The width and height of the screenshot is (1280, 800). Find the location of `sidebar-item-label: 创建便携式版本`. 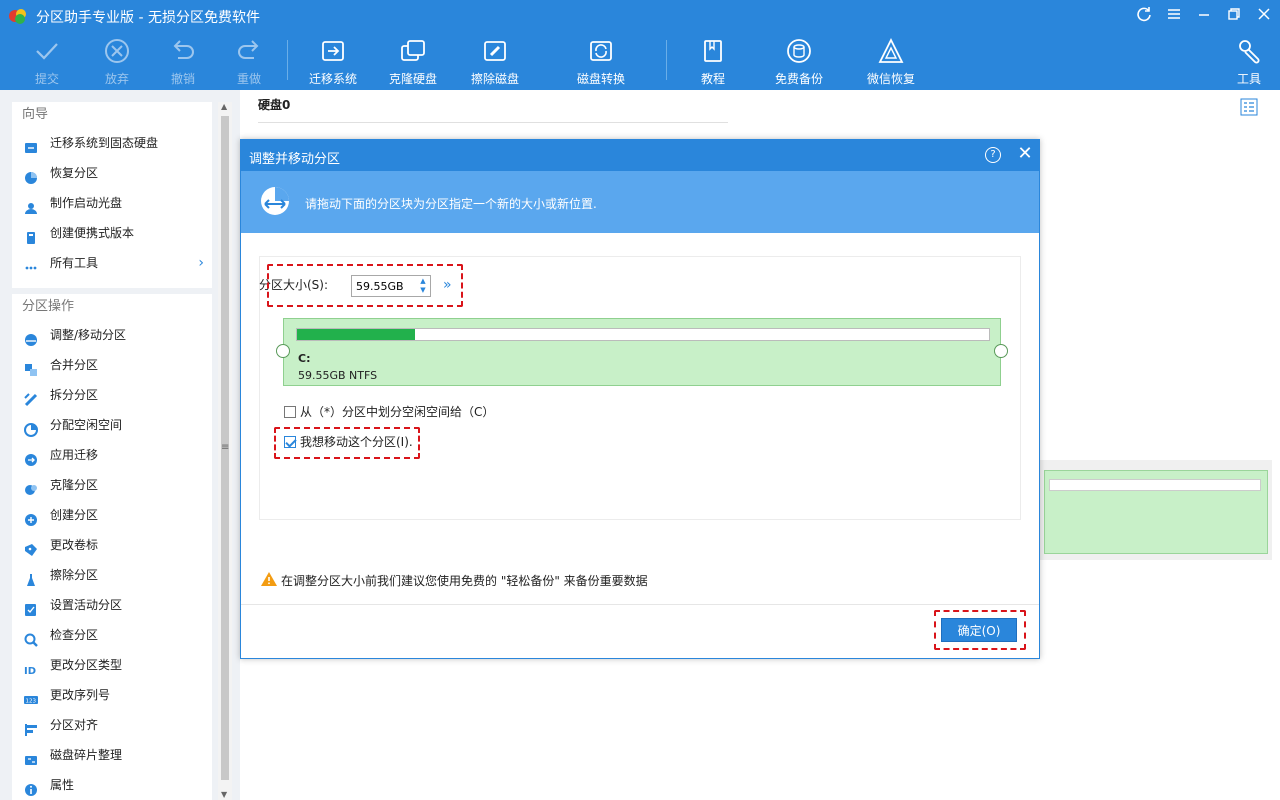

sidebar-item-label: 创建便携式版本 is located at coordinates (92, 233).